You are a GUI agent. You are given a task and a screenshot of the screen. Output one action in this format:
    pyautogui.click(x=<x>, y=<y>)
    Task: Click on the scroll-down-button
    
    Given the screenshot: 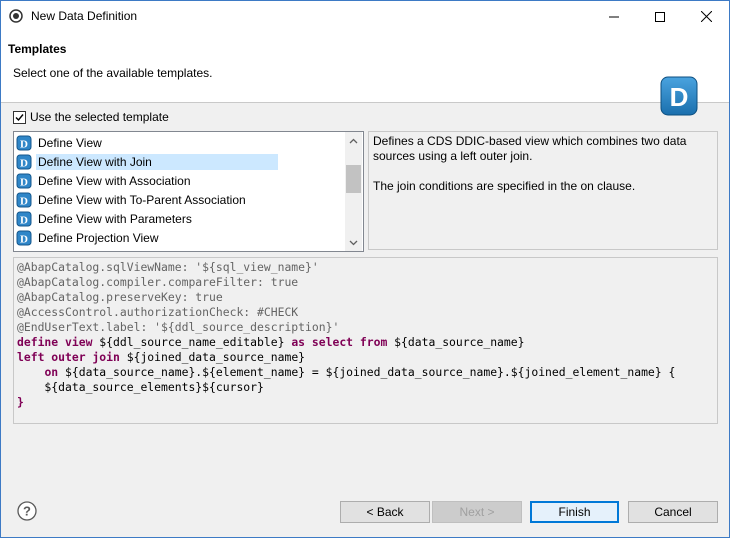 What is the action you would take?
    pyautogui.click(x=353, y=242)
    